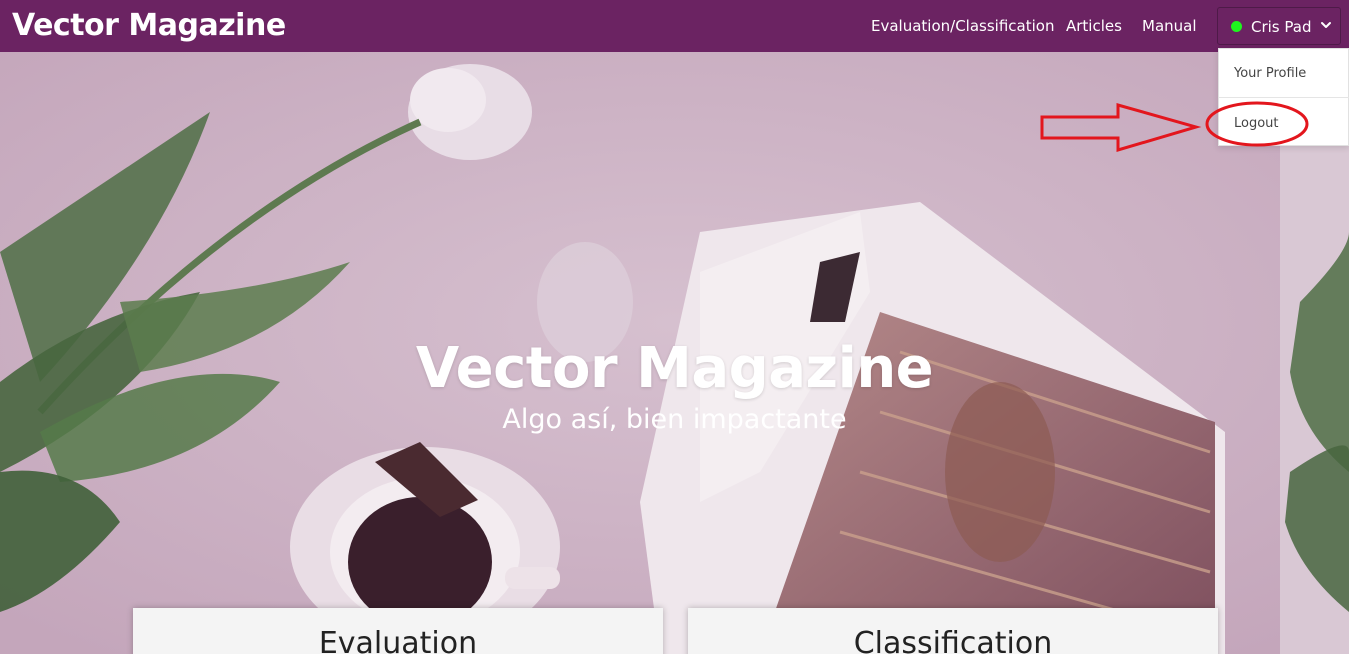 Image resolution: width=1349 pixels, height=654 pixels. What do you see at coordinates (674, 419) in the screenshot?
I see `hero-subtitle: Algo así, bien impactante` at bounding box center [674, 419].